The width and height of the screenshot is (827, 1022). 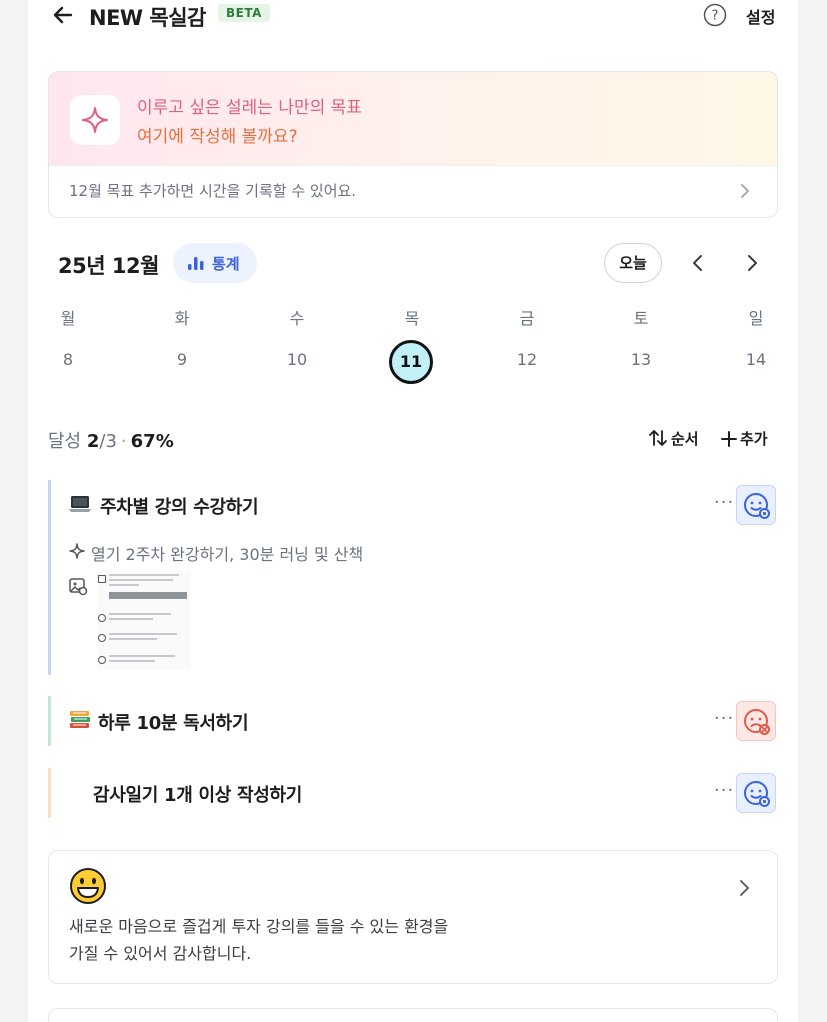 I want to click on task-detail: 열기 2주차 완강하기, 30분 러닝 및 산책, so click(x=227, y=554).